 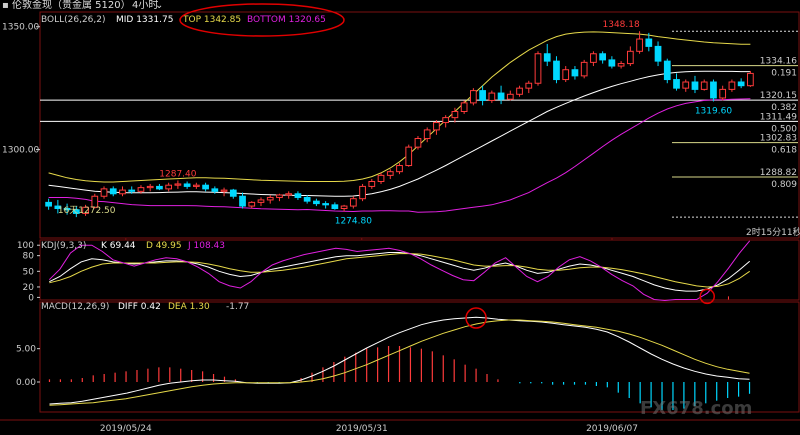 I want to click on x-tick-label: 2019/05/24, so click(x=126, y=429).